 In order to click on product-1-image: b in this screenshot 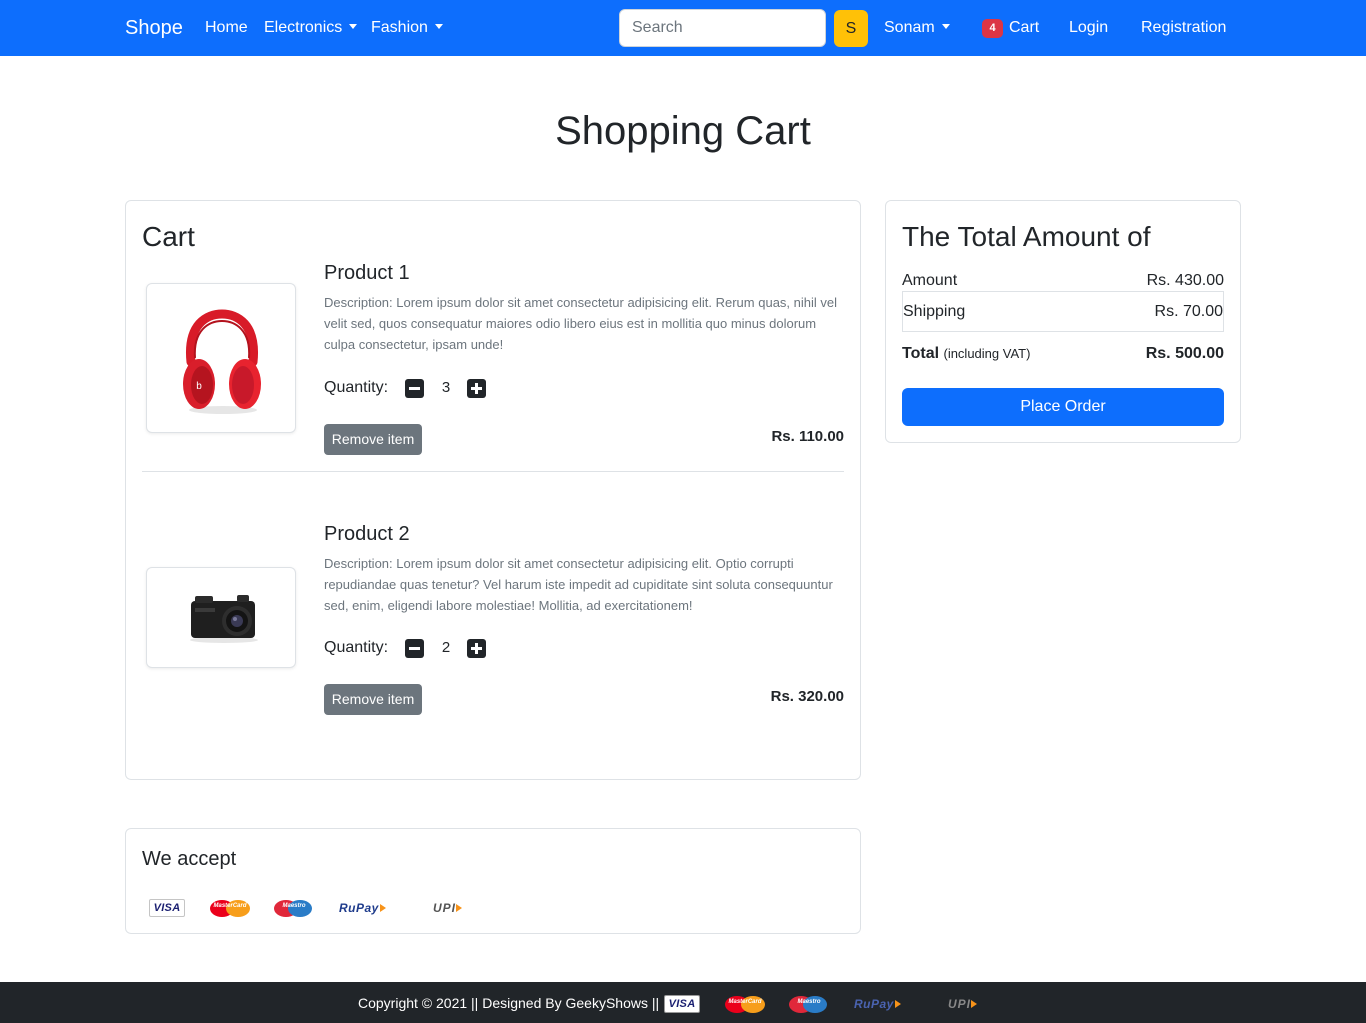, I will do `click(221, 358)`.